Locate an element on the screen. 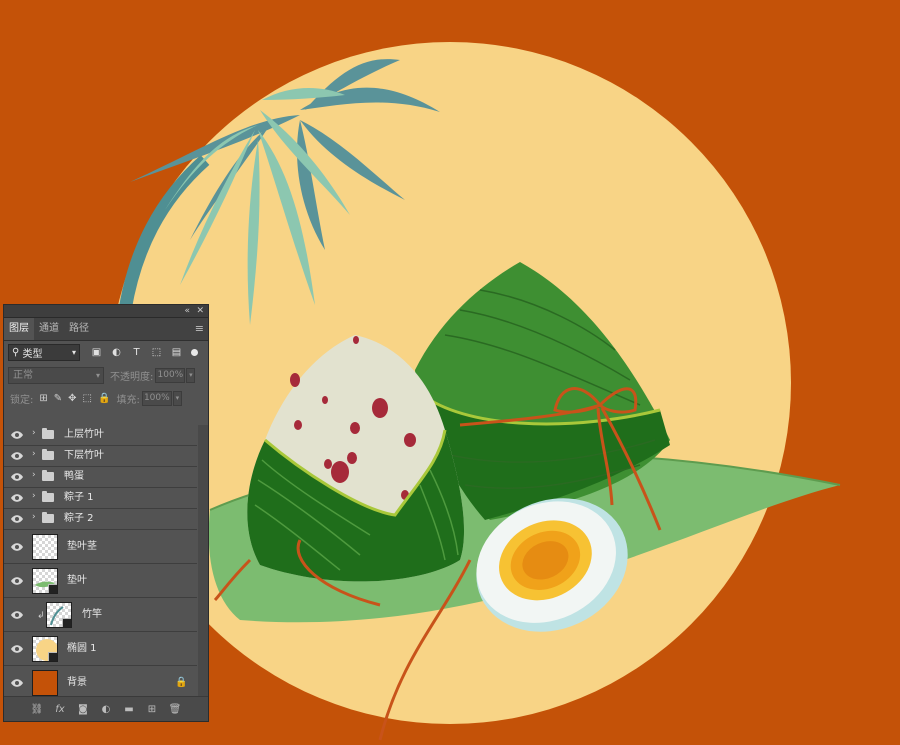 This screenshot has width=900, height=745. opacity-arrow-icon: ▾ is located at coordinates (191, 375).